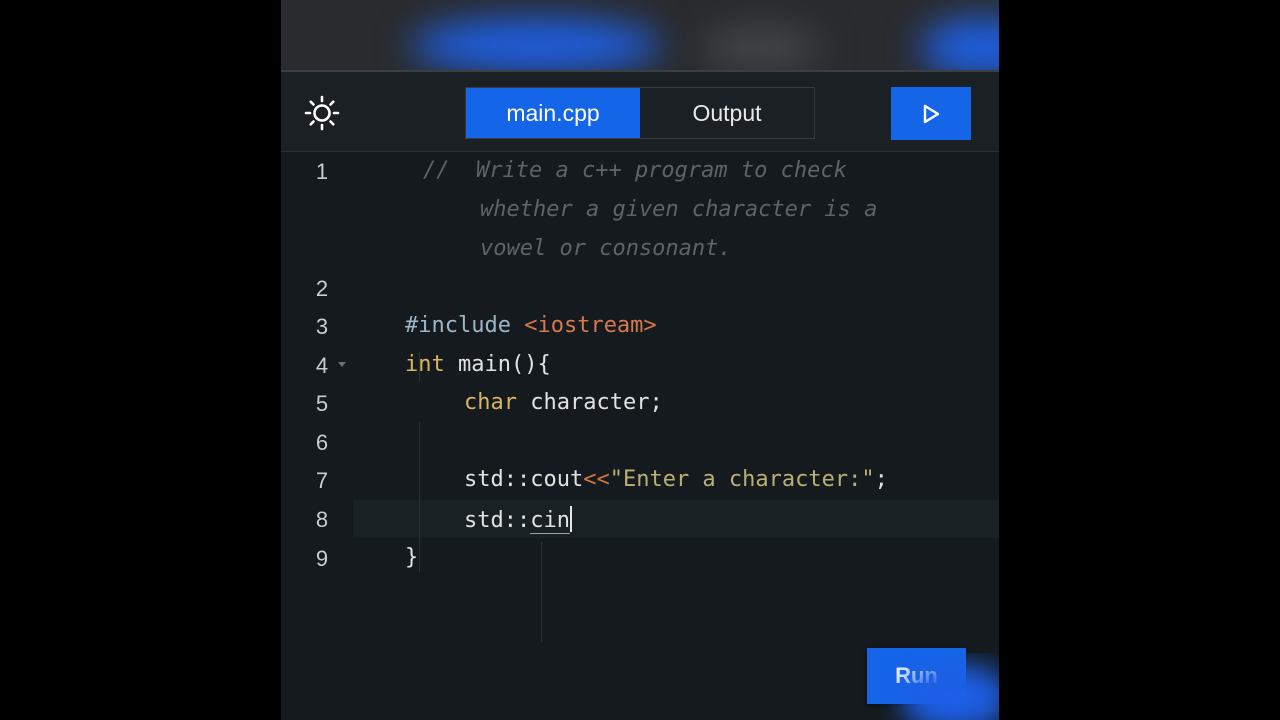  I want to click on file-tabs: main.cpp Output, so click(640, 113).